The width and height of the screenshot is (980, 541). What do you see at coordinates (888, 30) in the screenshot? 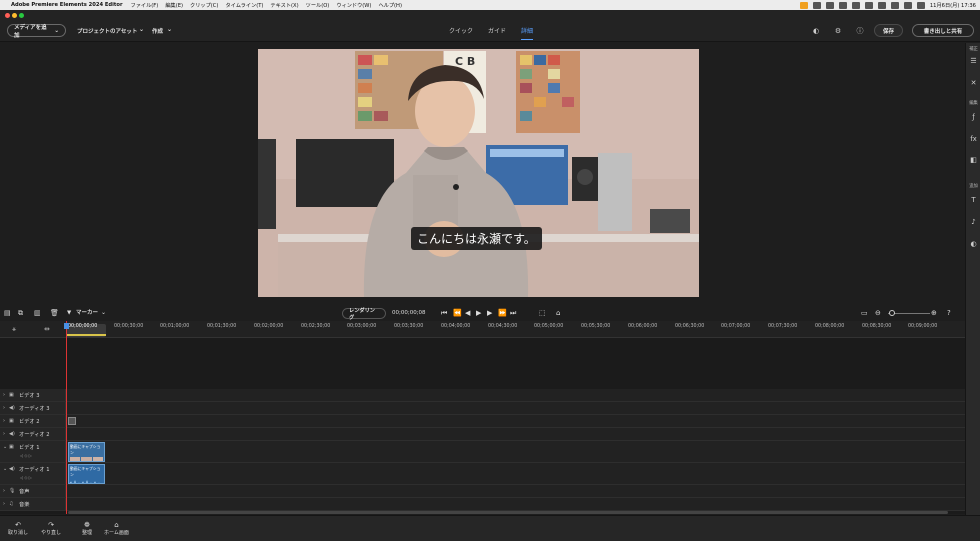
I see `save-button: 保存` at bounding box center [888, 30].